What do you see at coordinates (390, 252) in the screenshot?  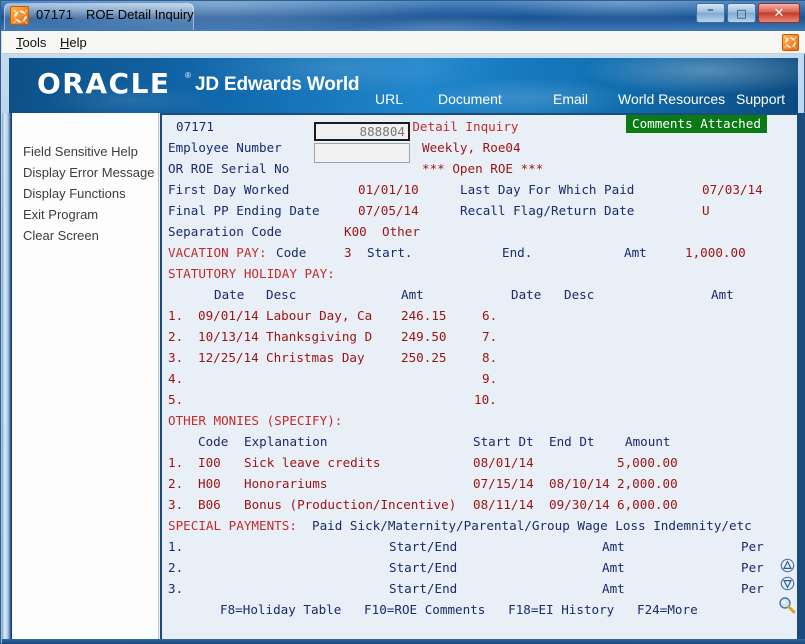 I see `vacation-start-label: Start.` at bounding box center [390, 252].